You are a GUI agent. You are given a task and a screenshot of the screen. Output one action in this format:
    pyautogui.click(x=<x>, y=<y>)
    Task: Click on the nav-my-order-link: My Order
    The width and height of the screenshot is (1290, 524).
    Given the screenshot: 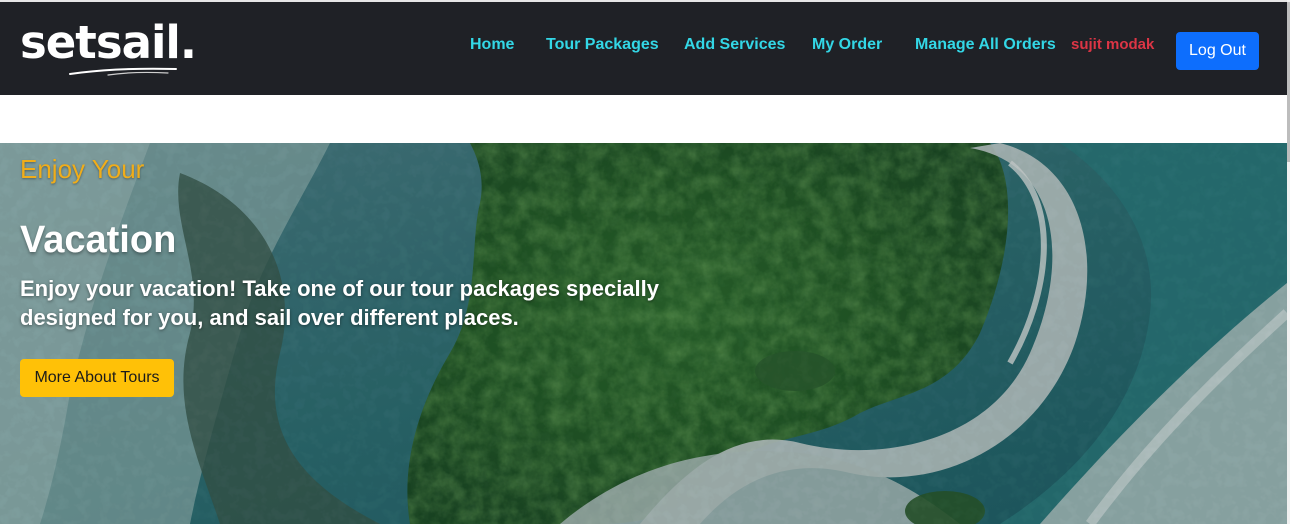 What is the action you would take?
    pyautogui.click(x=847, y=45)
    